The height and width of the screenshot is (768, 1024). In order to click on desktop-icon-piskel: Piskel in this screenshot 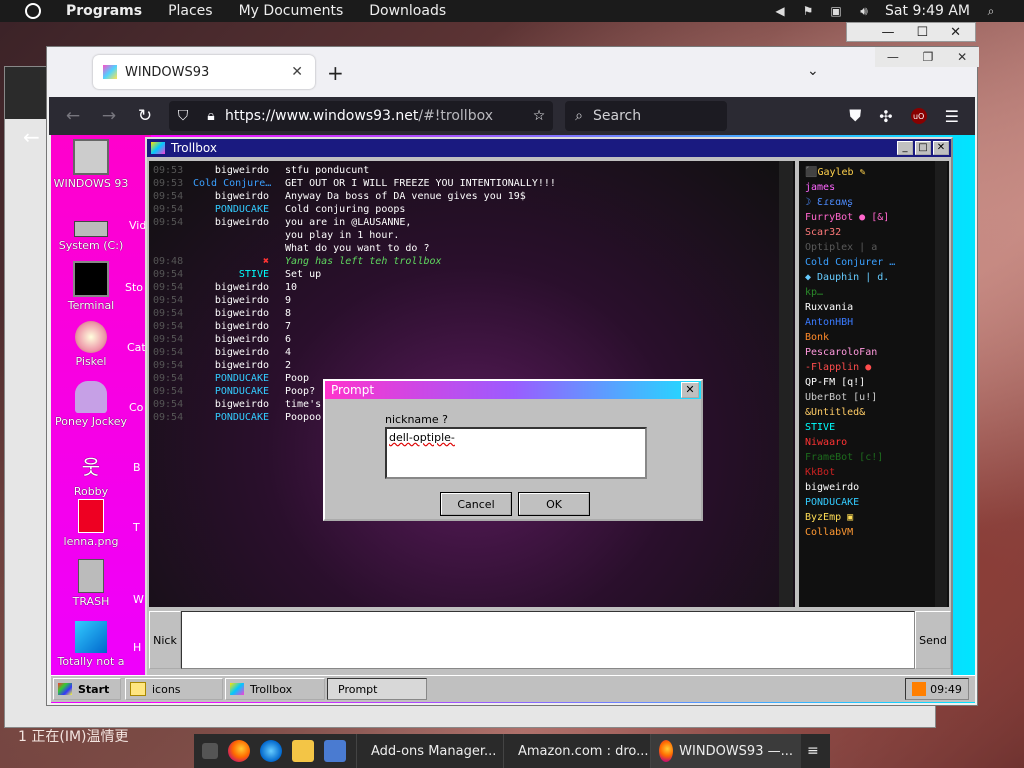, I will do `click(91, 344)`.